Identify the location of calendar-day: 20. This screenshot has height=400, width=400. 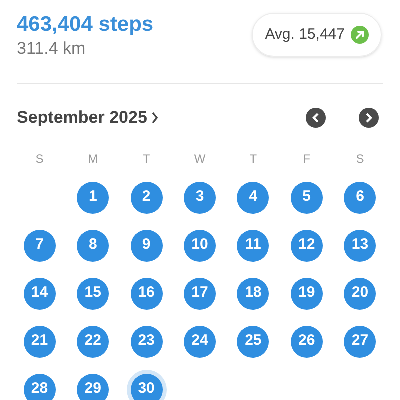
(360, 294).